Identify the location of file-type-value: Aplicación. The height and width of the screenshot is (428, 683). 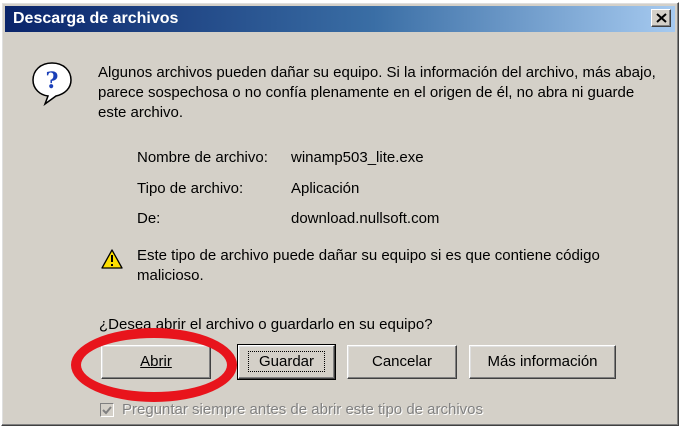
(325, 188).